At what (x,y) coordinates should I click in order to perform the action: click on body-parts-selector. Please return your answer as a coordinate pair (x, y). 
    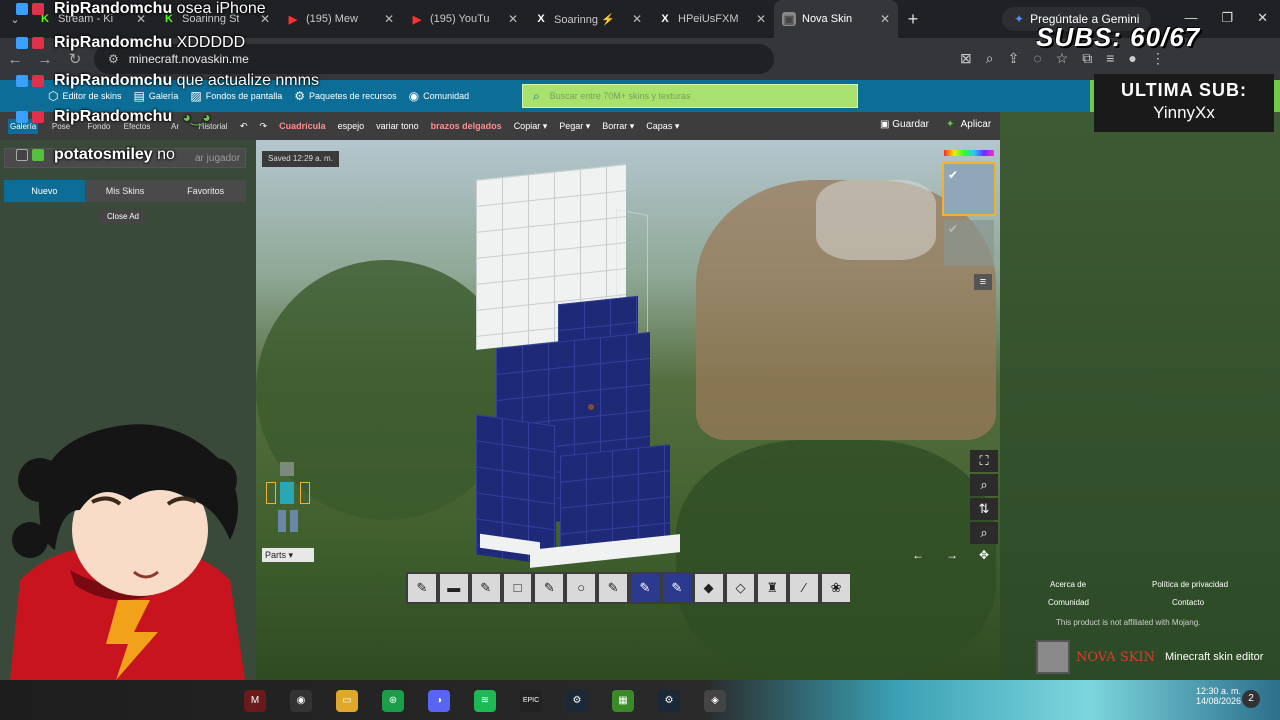
    Looking at the image, I should click on (290, 500).